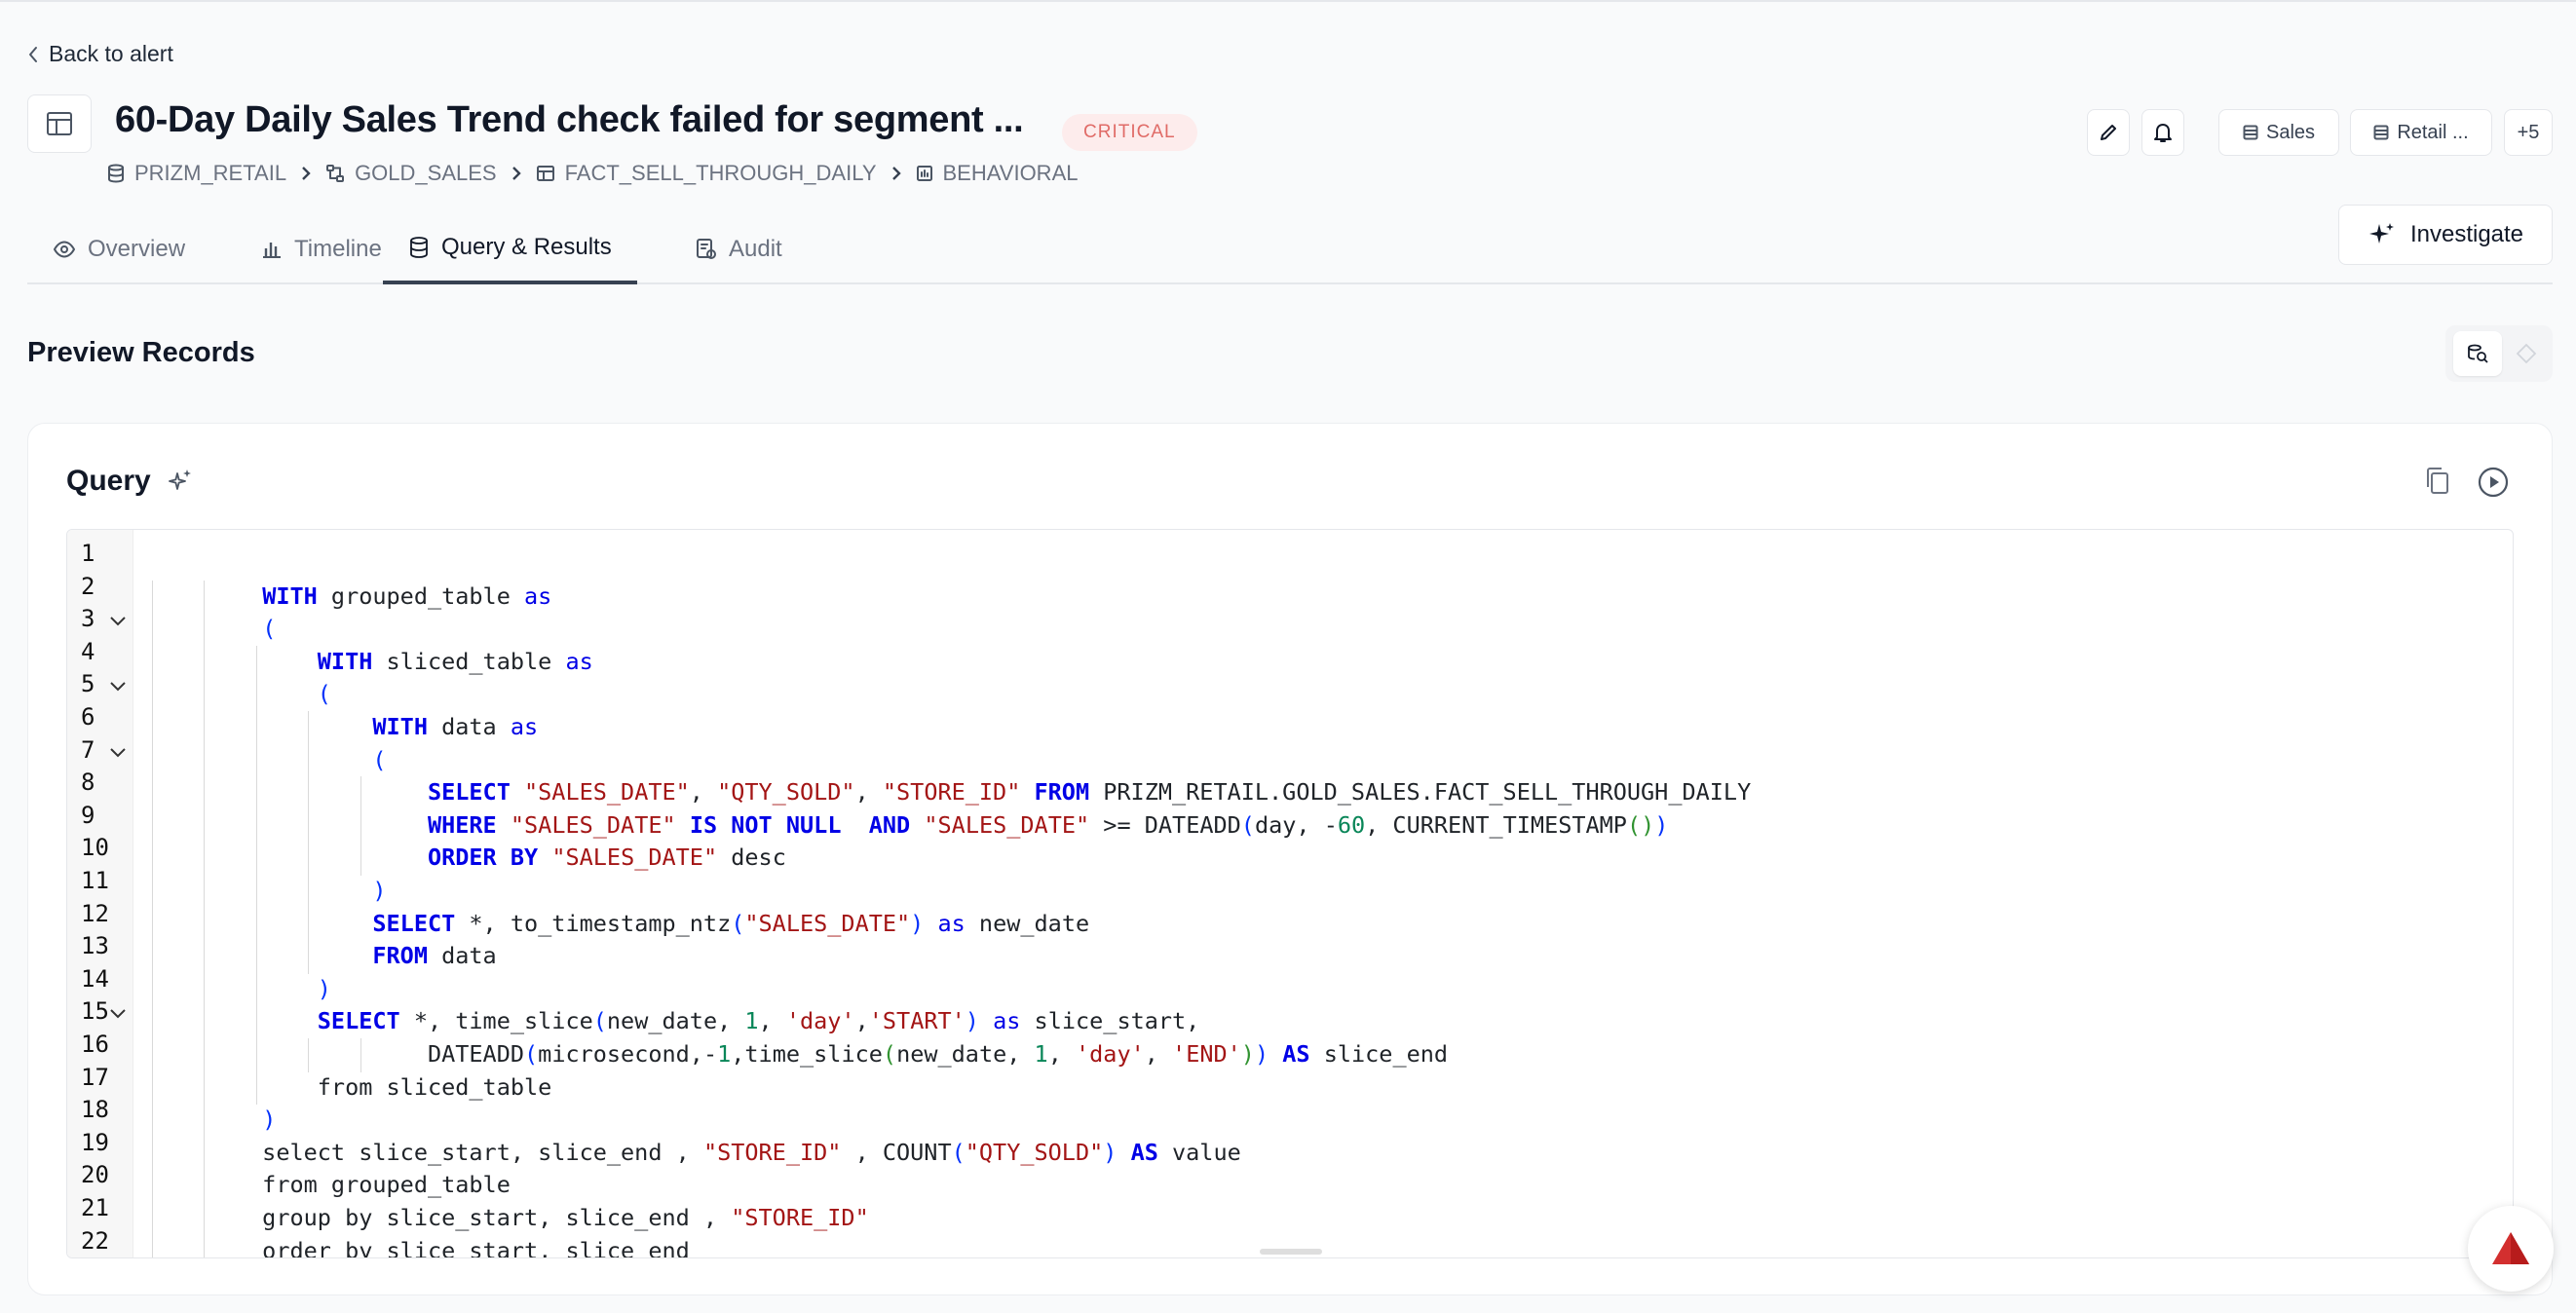  What do you see at coordinates (1011, 173) in the screenshot?
I see `breadcrumb-label: BEHAVIORAL` at bounding box center [1011, 173].